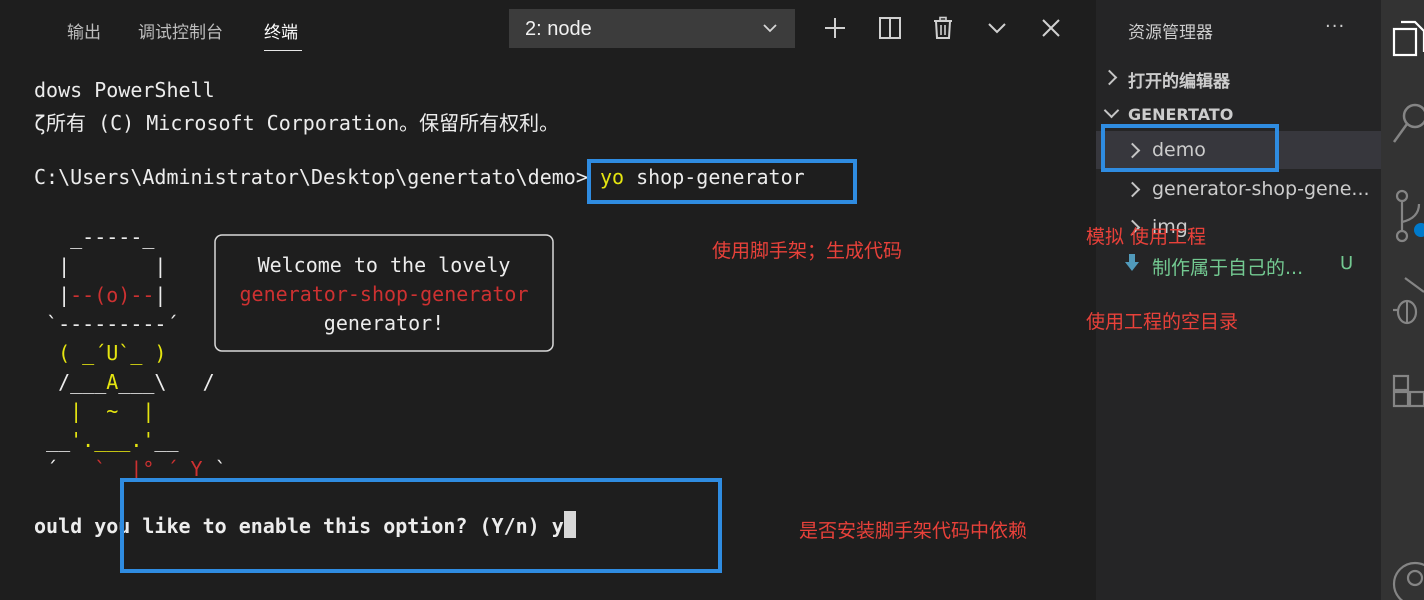  I want to click on close-icon, so click(1051, 28).